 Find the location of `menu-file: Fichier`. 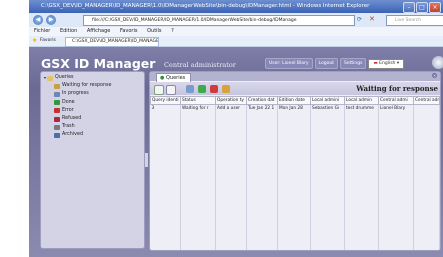

menu-file: Fichier is located at coordinates (42, 31).